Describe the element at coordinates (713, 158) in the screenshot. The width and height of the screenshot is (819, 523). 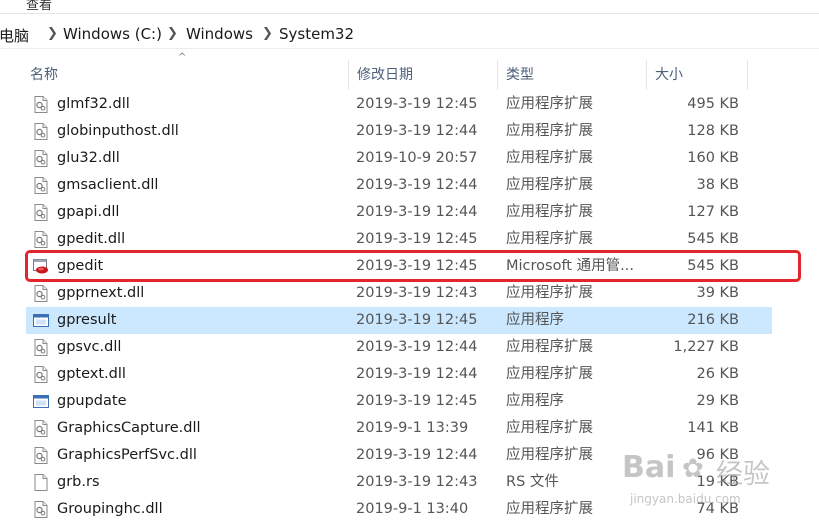
I see `file-size: 160 KB` at that location.